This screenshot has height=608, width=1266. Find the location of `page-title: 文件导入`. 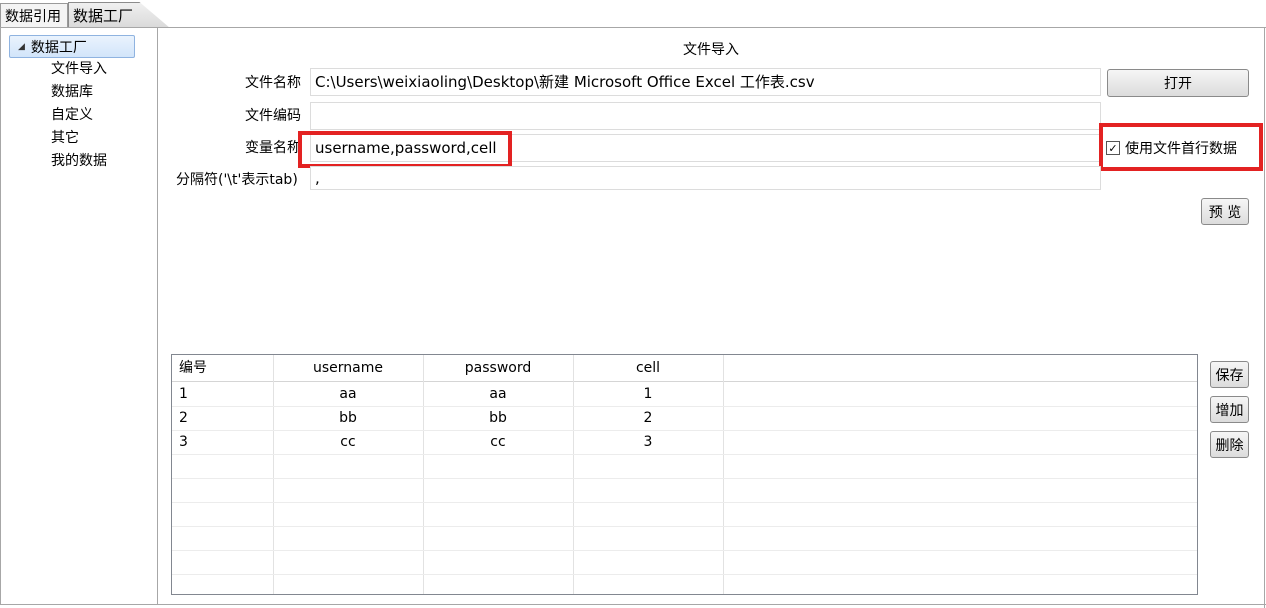

page-title: 文件导入 is located at coordinates (711, 50).